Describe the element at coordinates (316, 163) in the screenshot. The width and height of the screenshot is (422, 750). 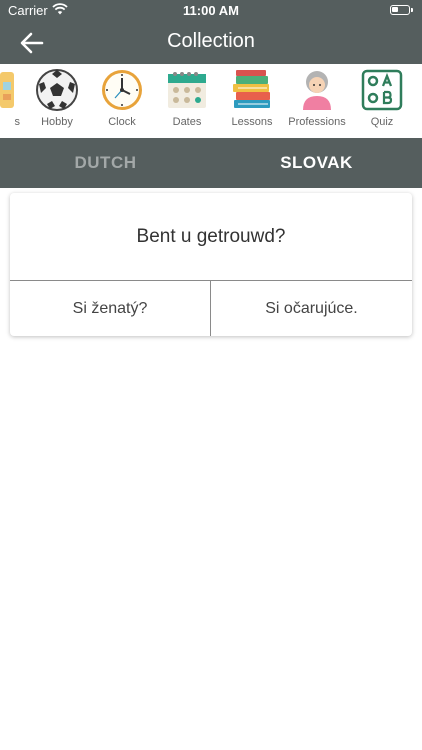
I see `tab-slovak: SLOVAK` at that location.